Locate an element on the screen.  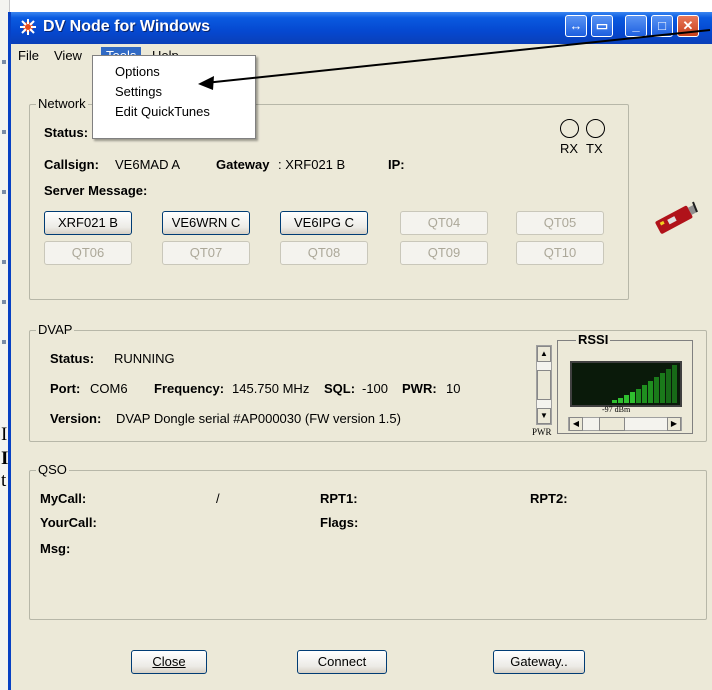
annotation-arrow is located at coordinates (454, 59).